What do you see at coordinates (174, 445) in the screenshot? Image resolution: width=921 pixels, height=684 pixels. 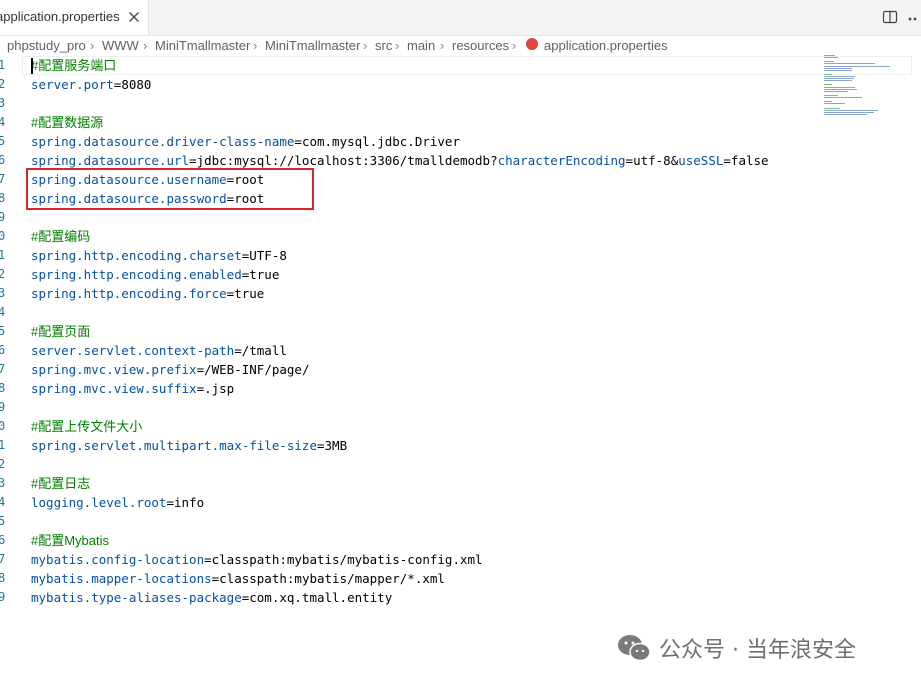 I see `property-key: spring.servlet.multipart.max-file-size` at bounding box center [174, 445].